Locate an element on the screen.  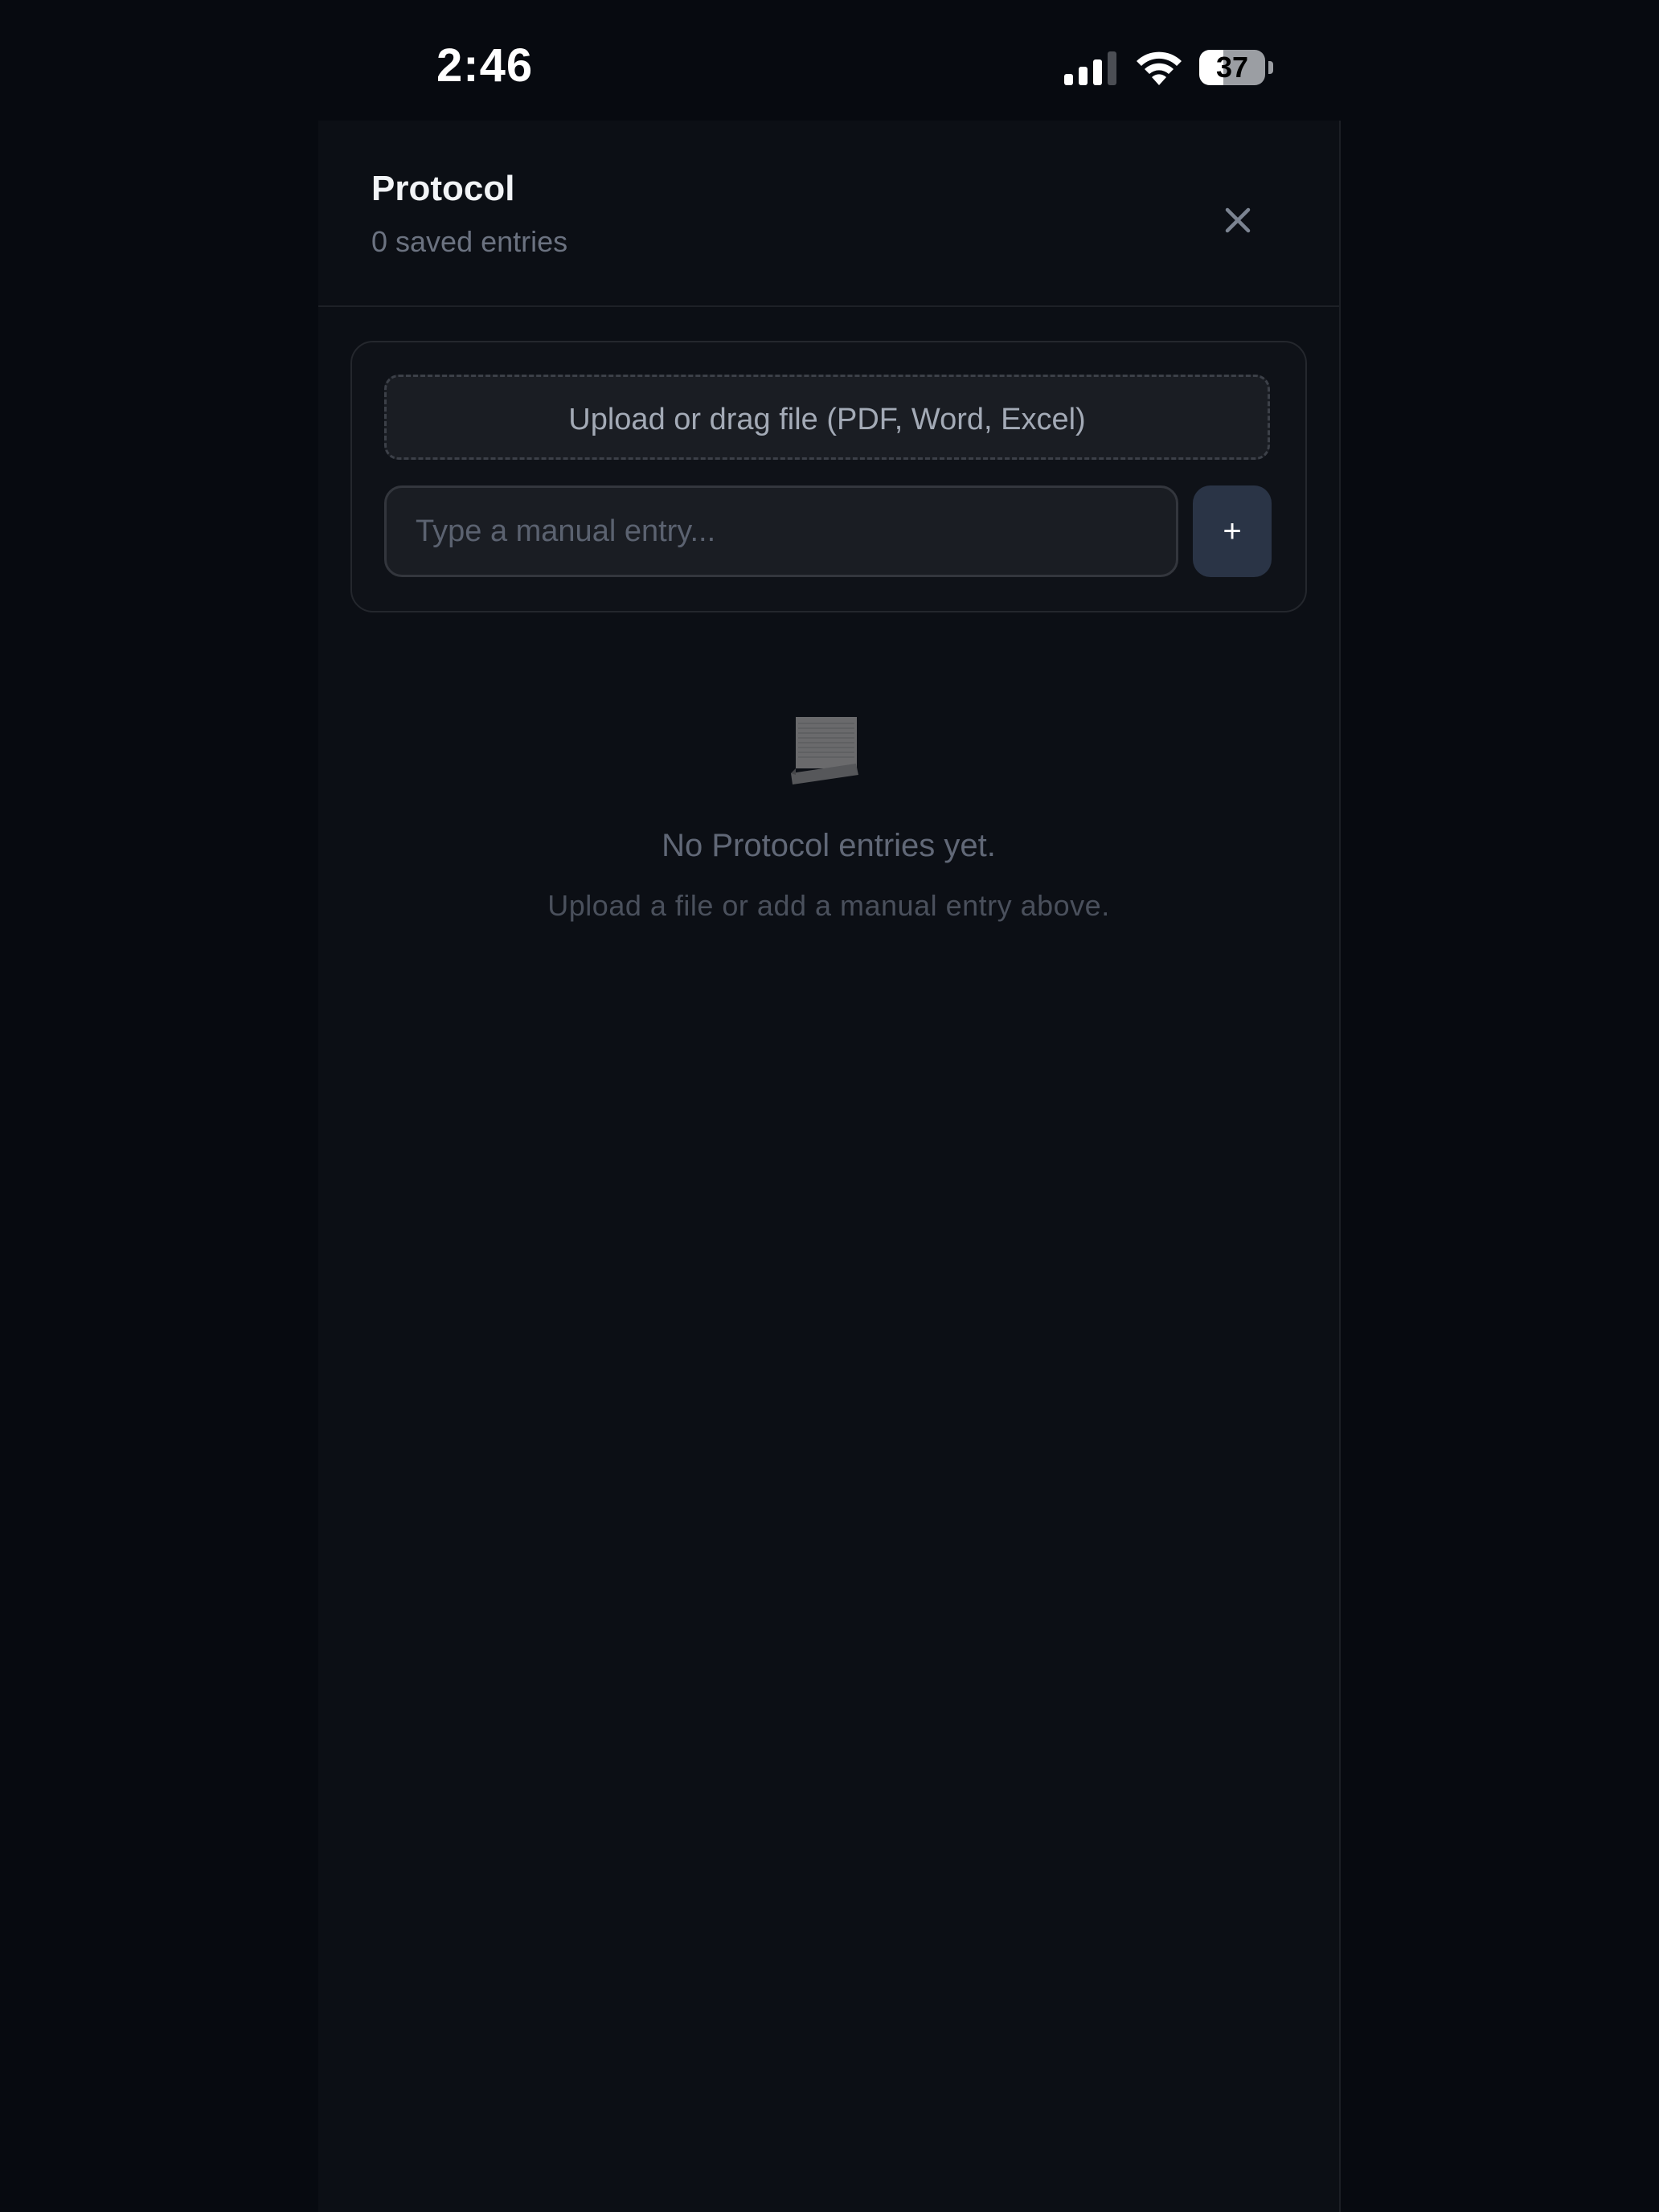
battery-icon: 37 is located at coordinates (1236, 67).